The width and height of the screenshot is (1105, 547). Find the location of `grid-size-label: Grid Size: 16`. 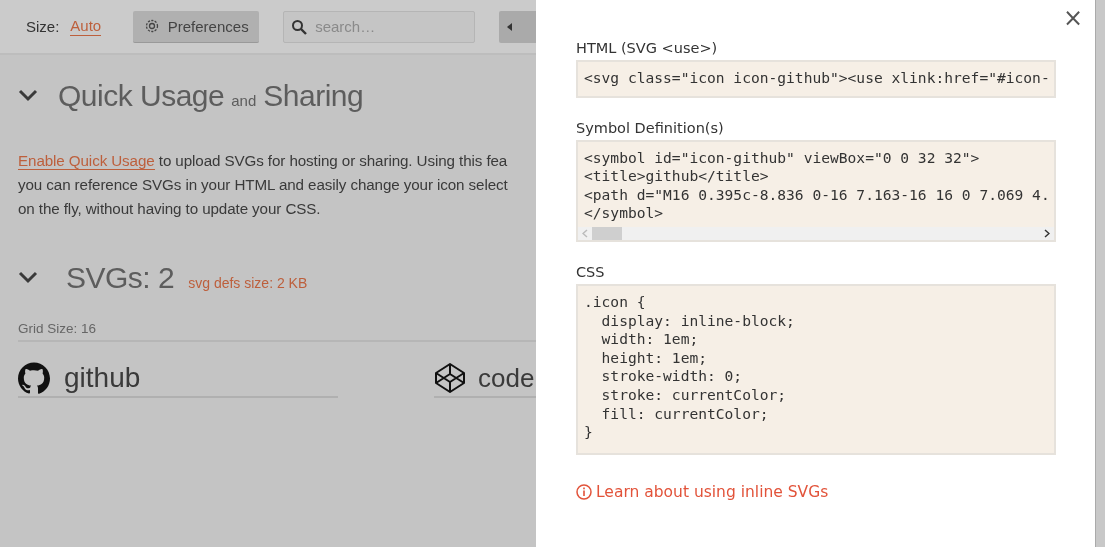

grid-size-label: Grid Size: 16 is located at coordinates (277, 331).